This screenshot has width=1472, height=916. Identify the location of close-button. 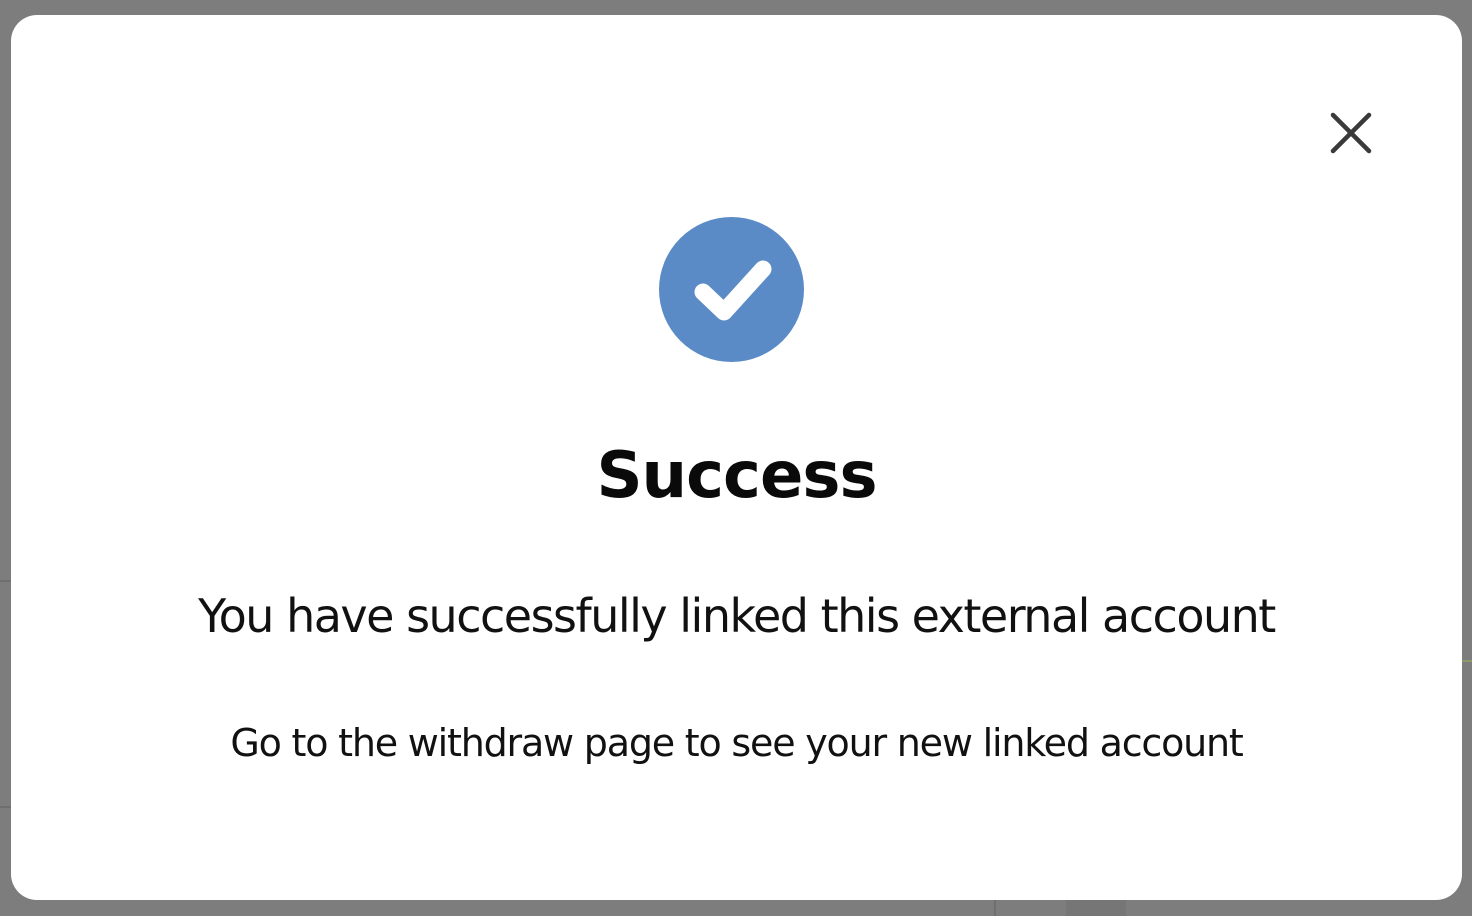
(1351, 133).